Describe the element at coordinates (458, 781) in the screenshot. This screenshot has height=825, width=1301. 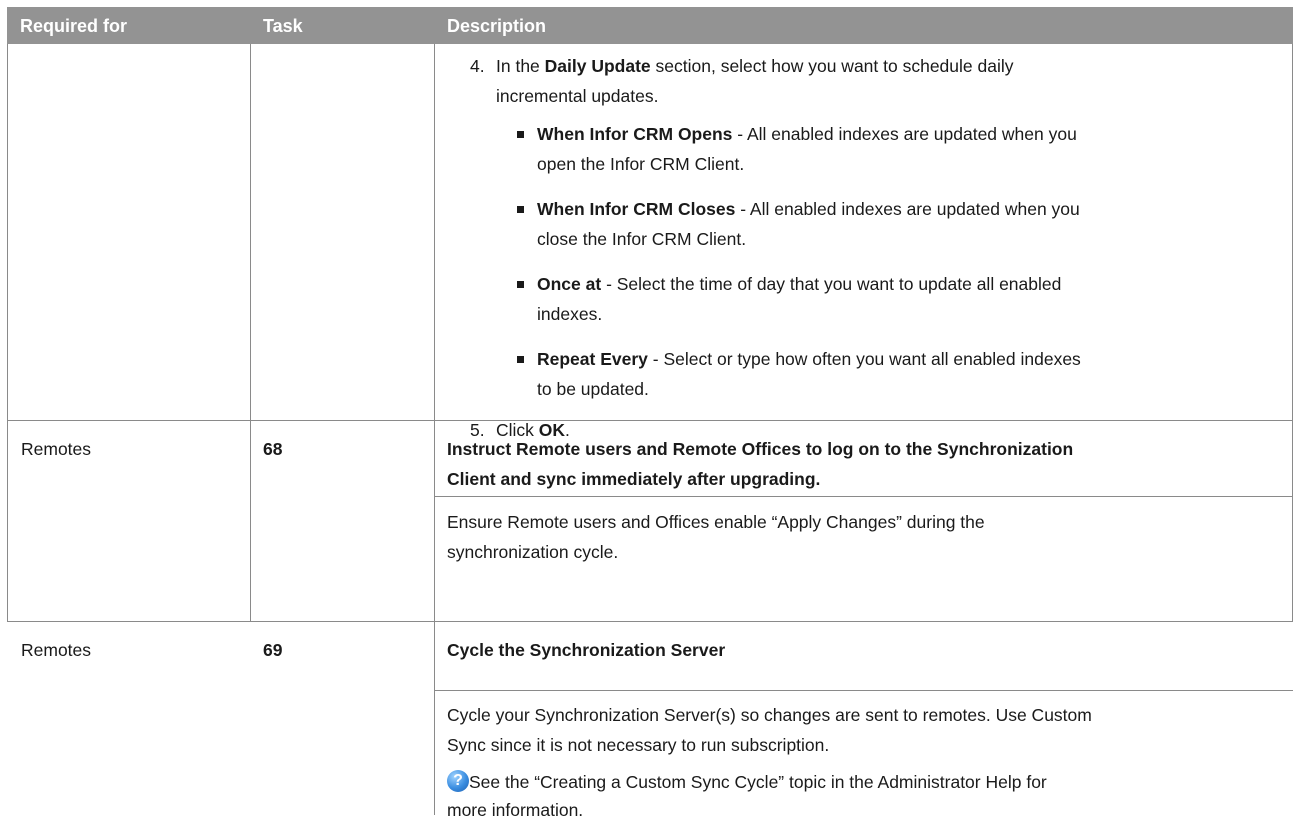
I see `help-circle-icon: ?` at that location.